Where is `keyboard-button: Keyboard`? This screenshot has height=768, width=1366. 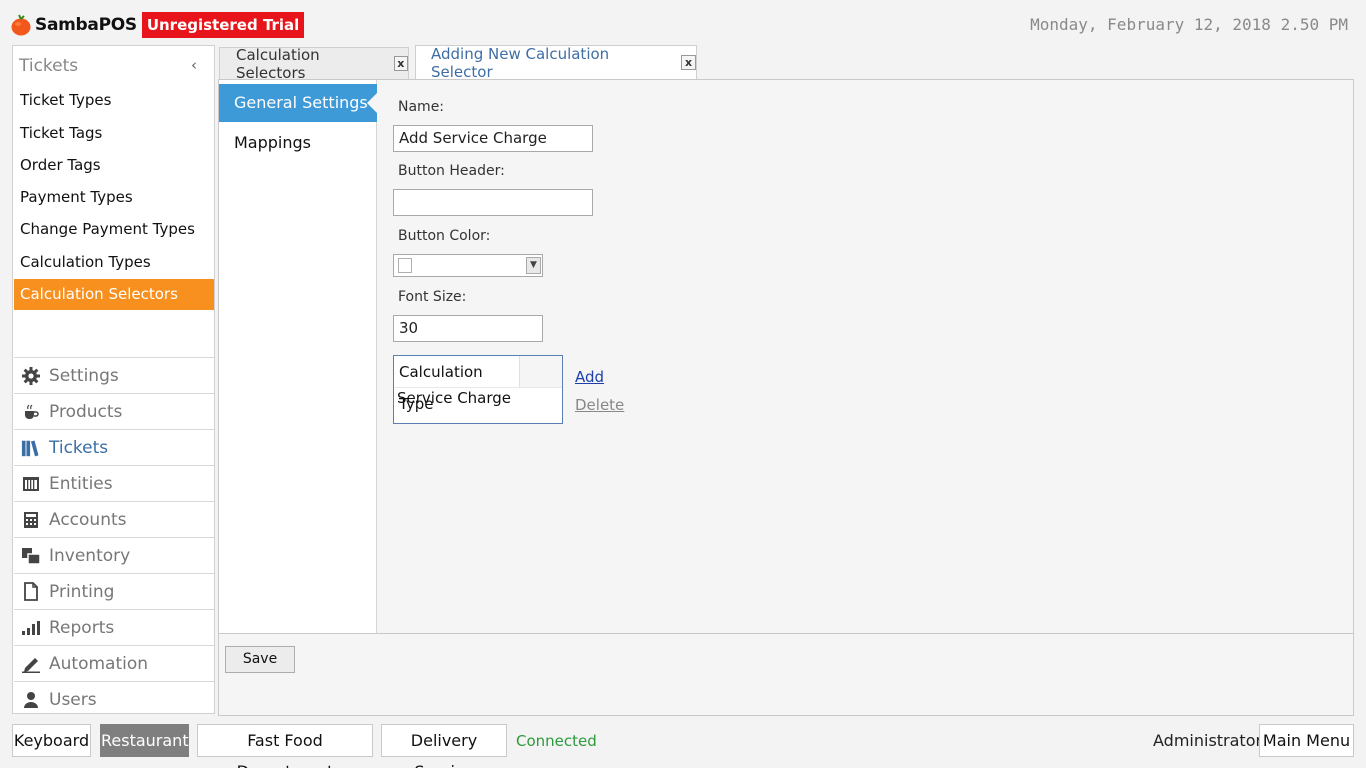
keyboard-button: Keyboard is located at coordinates (51, 740).